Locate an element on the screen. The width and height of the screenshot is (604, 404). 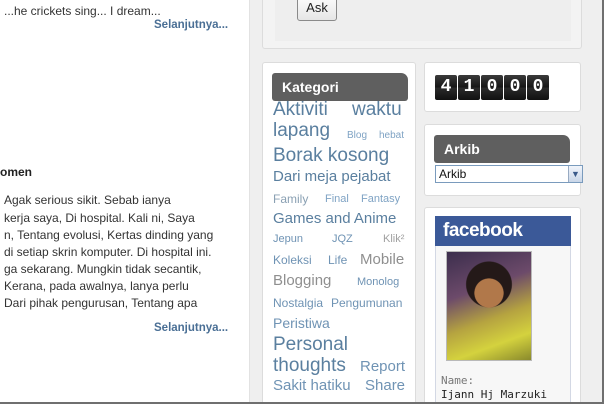
tag-monolog: Monolog is located at coordinates (378, 282).